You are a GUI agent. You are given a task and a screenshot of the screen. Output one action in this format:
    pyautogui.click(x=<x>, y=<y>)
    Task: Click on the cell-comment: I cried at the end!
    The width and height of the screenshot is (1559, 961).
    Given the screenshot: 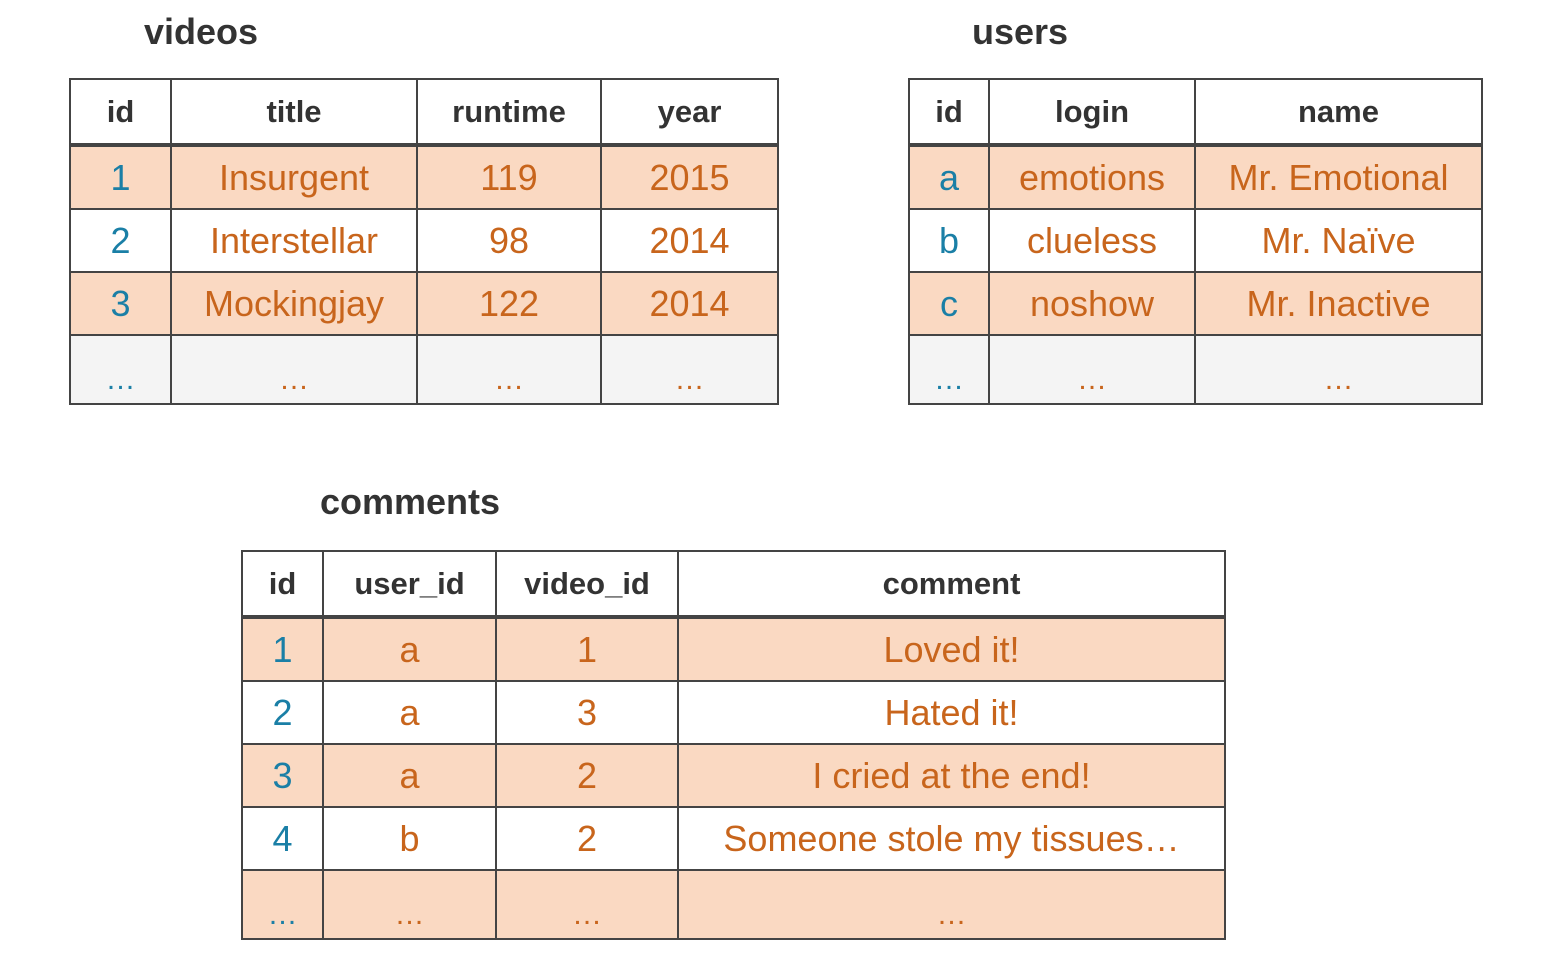 What is the action you would take?
    pyautogui.click(x=951, y=775)
    